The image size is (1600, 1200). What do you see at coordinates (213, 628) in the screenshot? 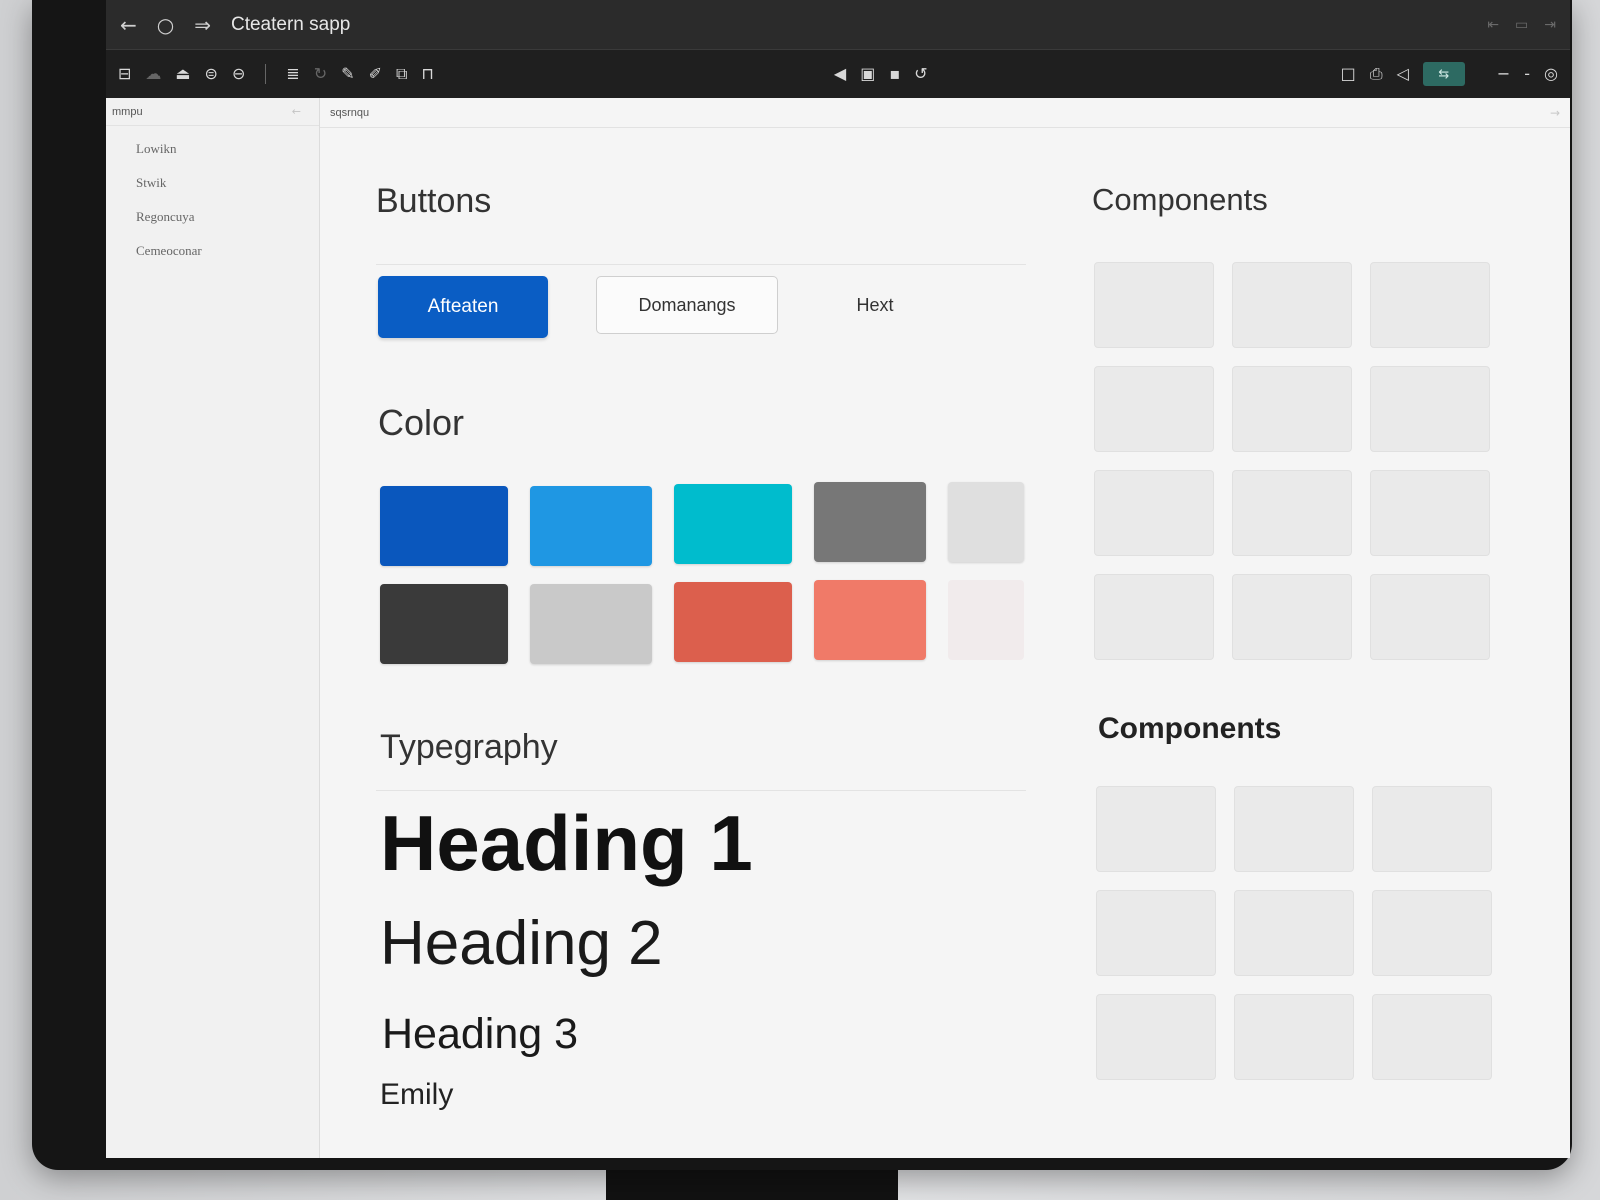
I see `sidebar: mmpu ← Lowikn Stwik Regoncuya Cemeoconar` at bounding box center [213, 628].